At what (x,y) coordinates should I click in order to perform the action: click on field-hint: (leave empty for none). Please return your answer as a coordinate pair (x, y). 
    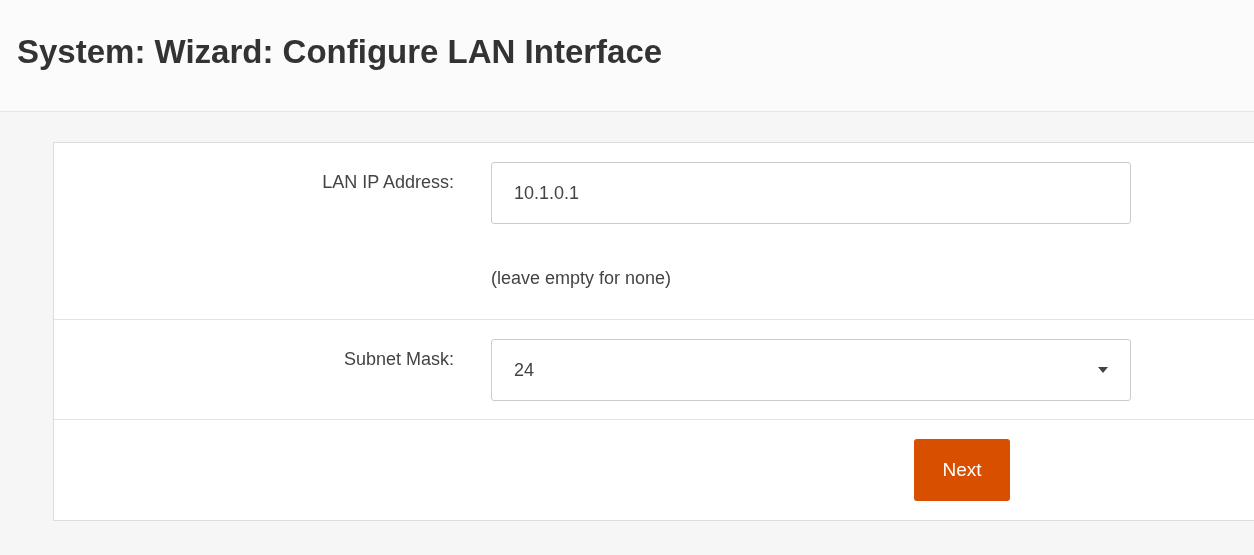
    Looking at the image, I should click on (582, 278).